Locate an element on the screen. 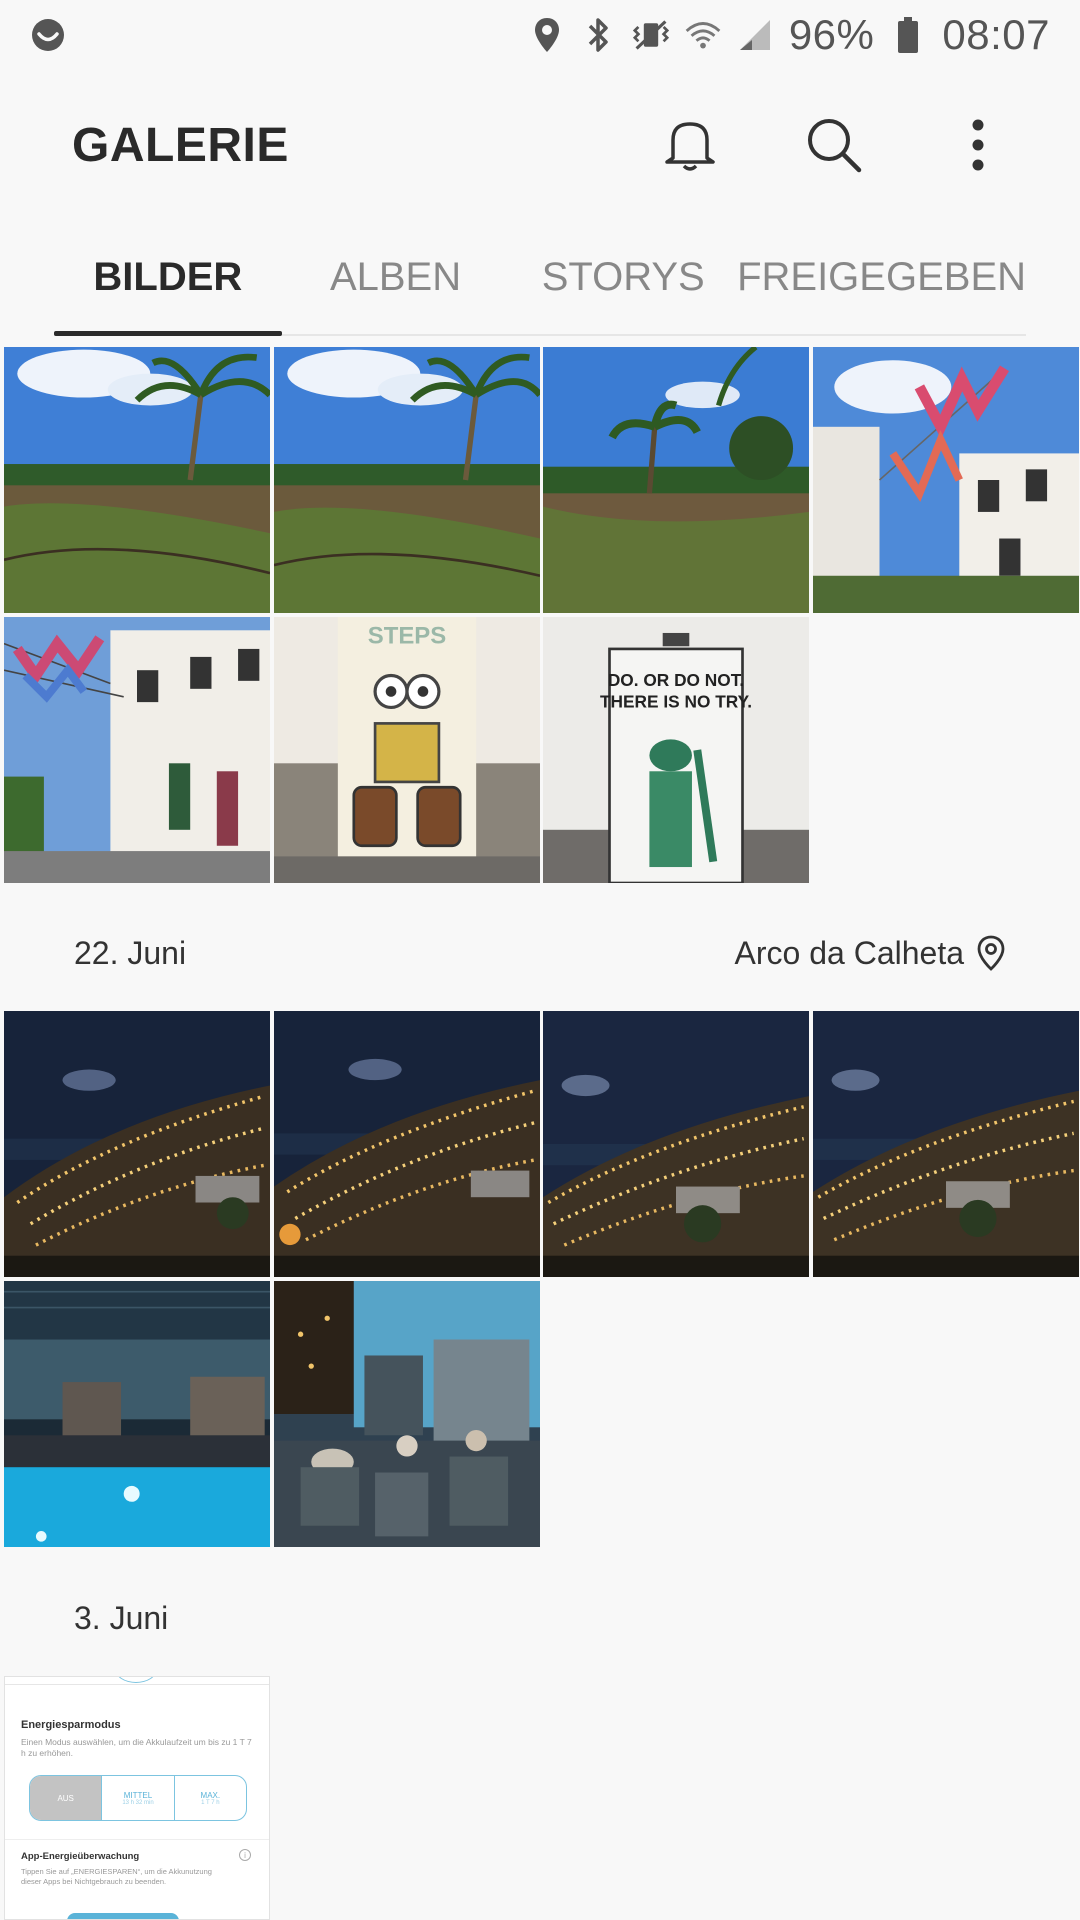 This screenshot has width=1080, height=1920. screenshot-option-mittel: MITTEL 13 h 32 min is located at coordinates (137, 1798).